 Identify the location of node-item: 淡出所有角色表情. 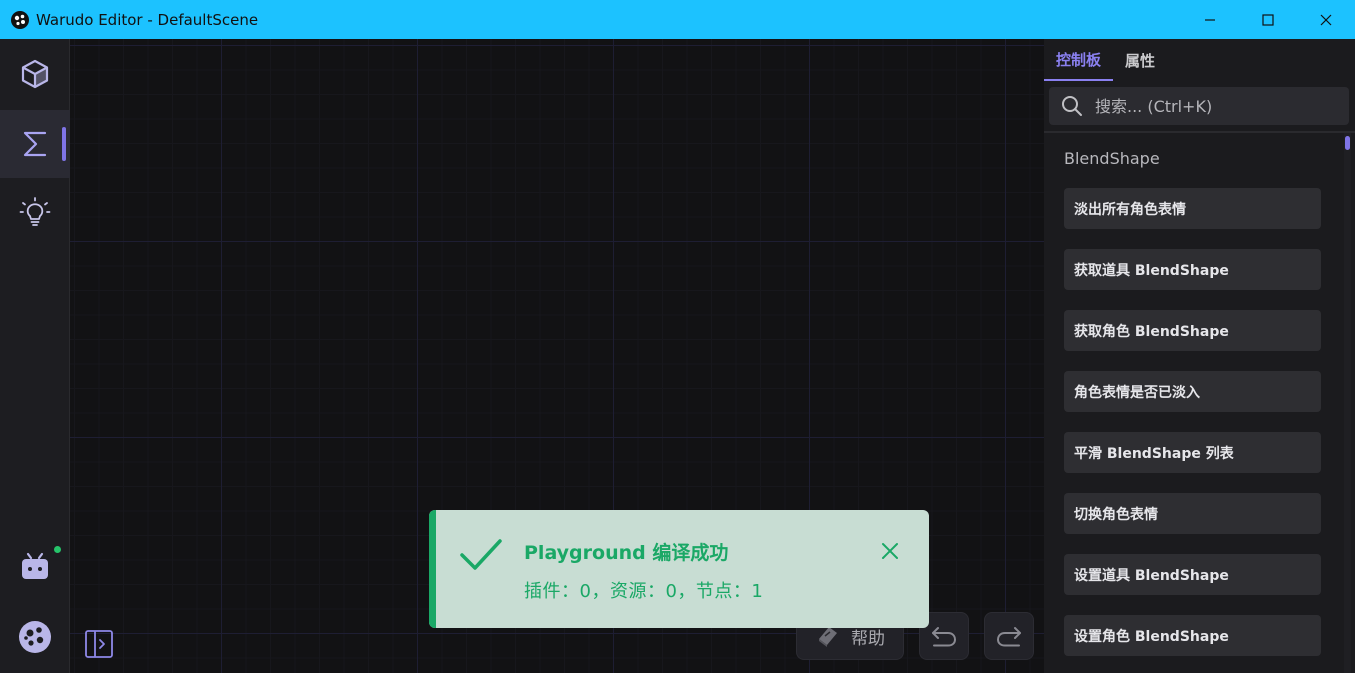
(1192, 208).